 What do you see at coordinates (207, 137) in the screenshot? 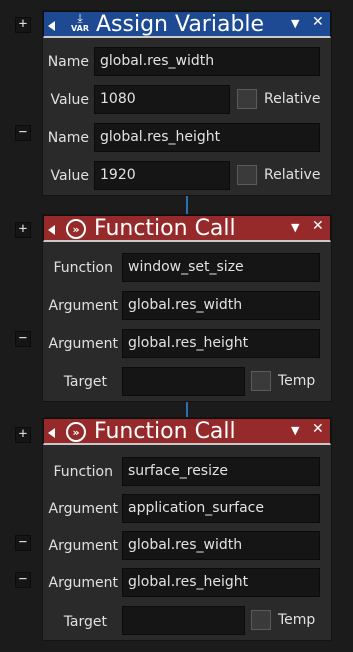
I see `variable-name-field: global.res_height` at bounding box center [207, 137].